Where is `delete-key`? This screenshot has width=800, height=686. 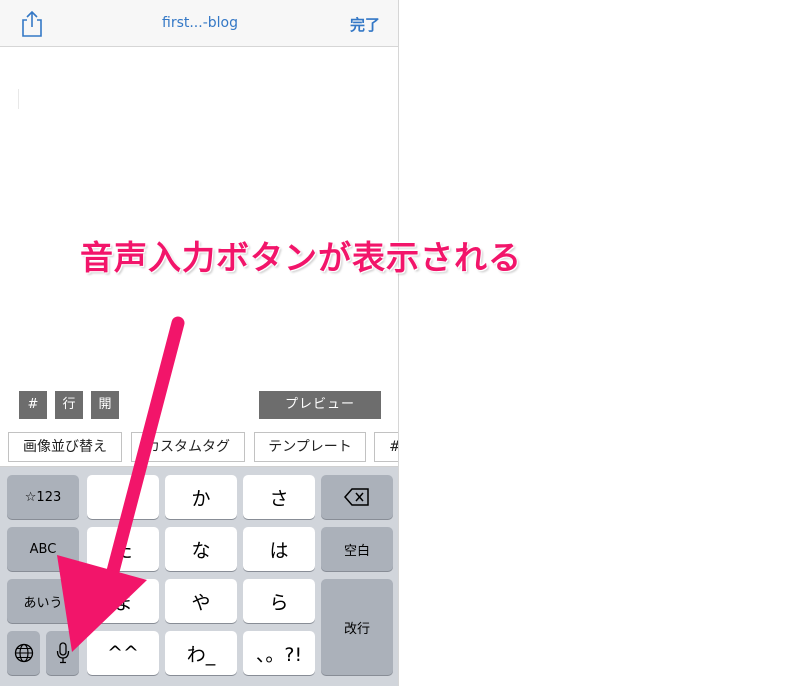
delete-key is located at coordinates (357, 497).